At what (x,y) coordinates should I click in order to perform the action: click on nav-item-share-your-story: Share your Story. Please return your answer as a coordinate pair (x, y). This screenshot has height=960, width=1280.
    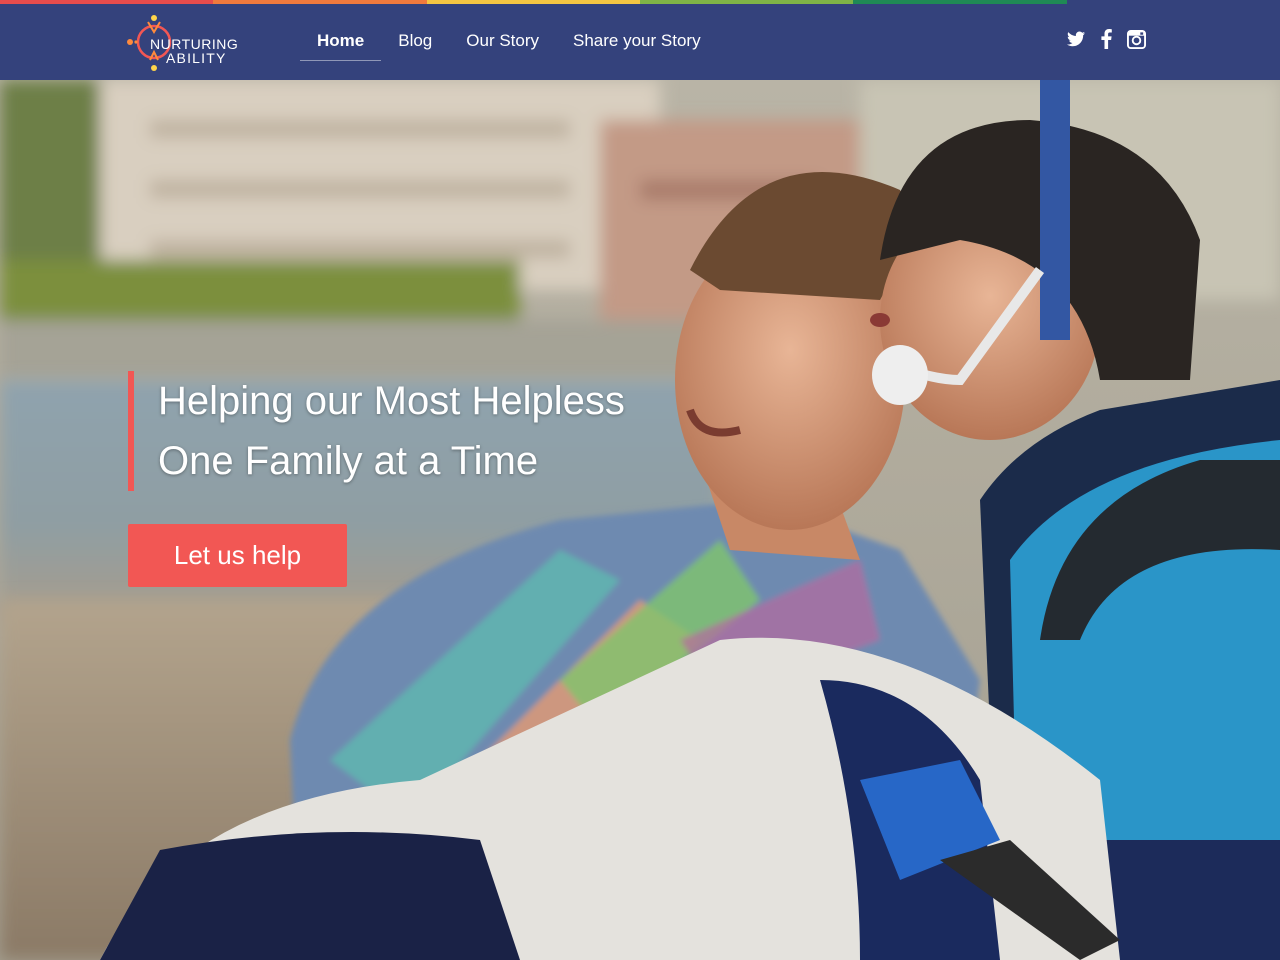
    Looking at the image, I should click on (637, 42).